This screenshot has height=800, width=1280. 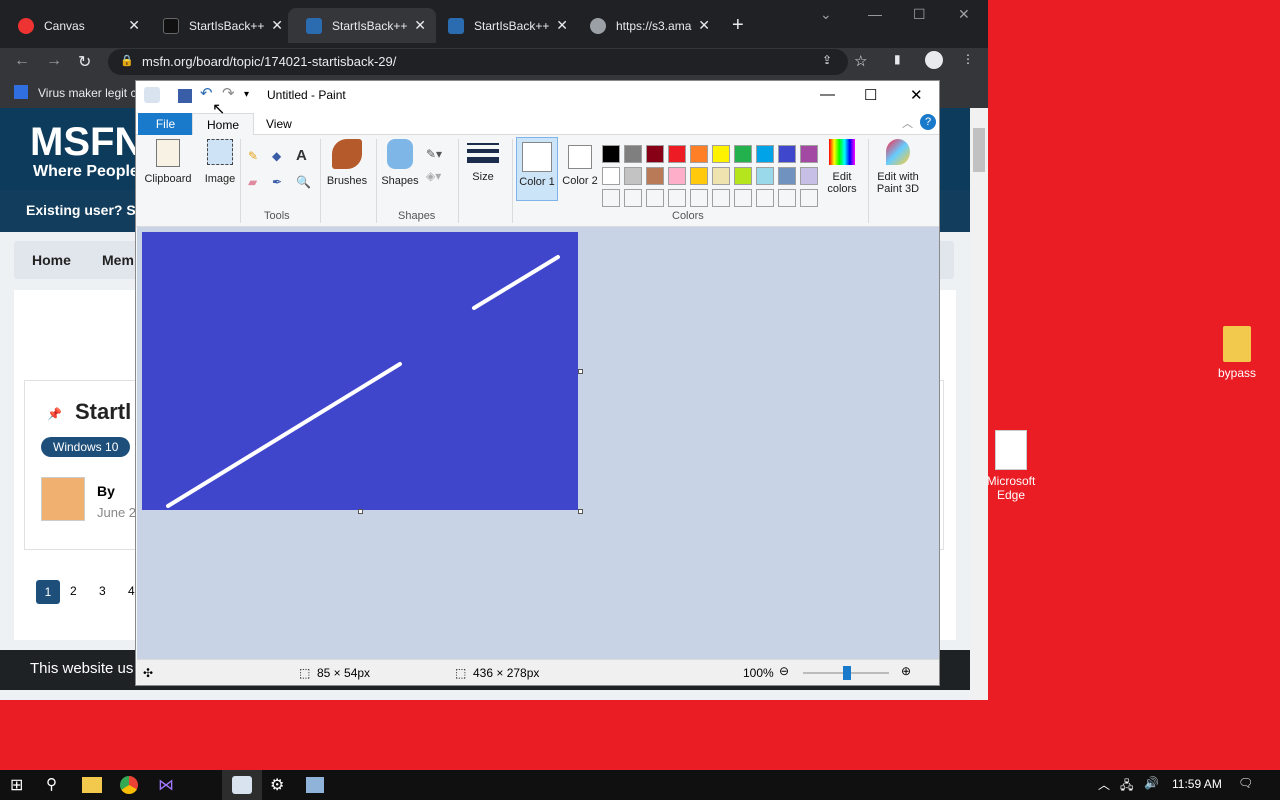 I want to click on outline-icon: ✎▾, so click(x=434, y=154).